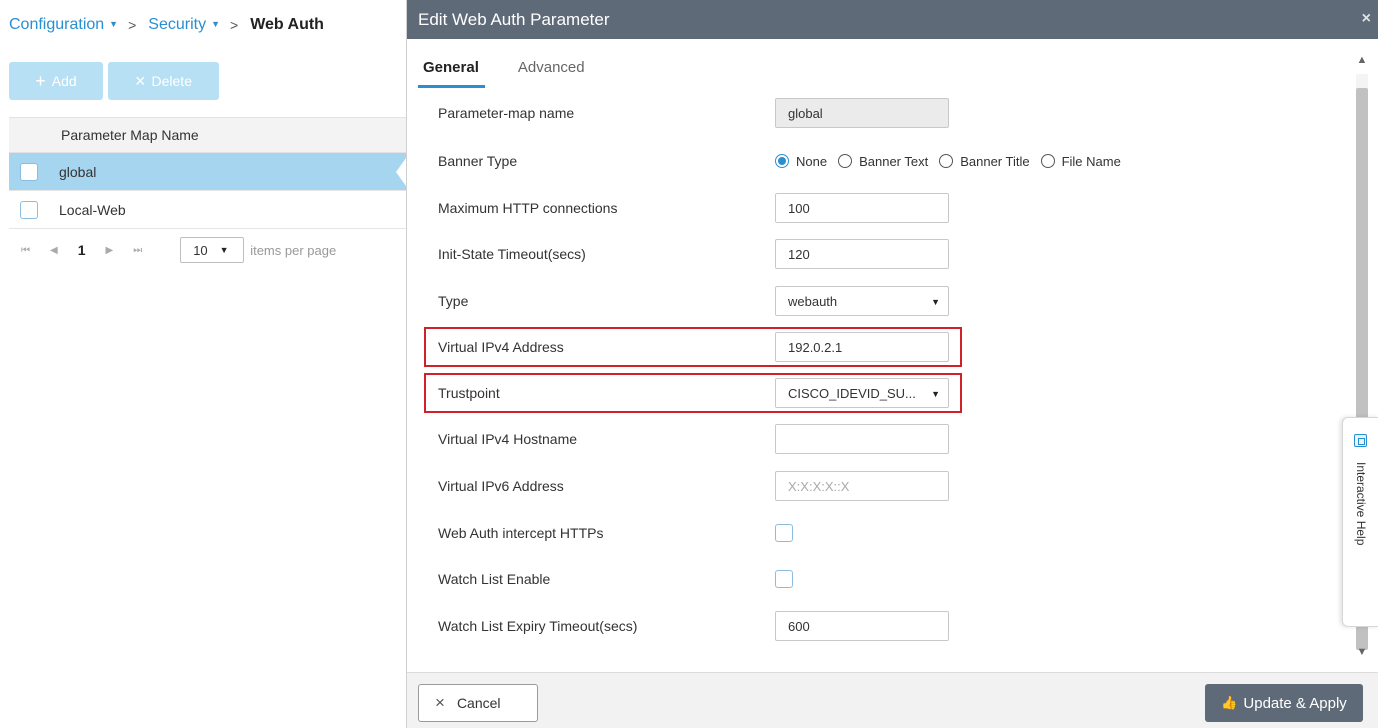 This screenshot has width=1378, height=728. What do you see at coordinates (862, 301) in the screenshot?
I see `type-select: webauth ▼` at bounding box center [862, 301].